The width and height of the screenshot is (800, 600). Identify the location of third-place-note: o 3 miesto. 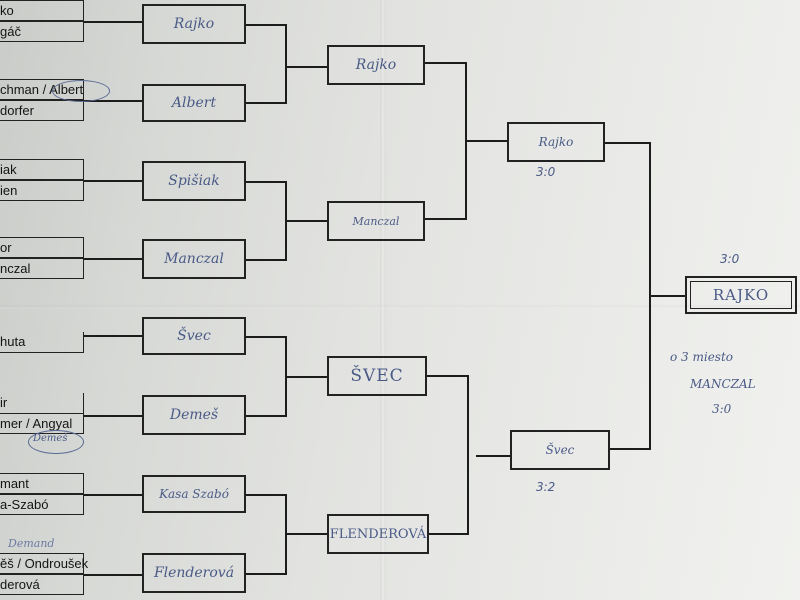
(702, 357).